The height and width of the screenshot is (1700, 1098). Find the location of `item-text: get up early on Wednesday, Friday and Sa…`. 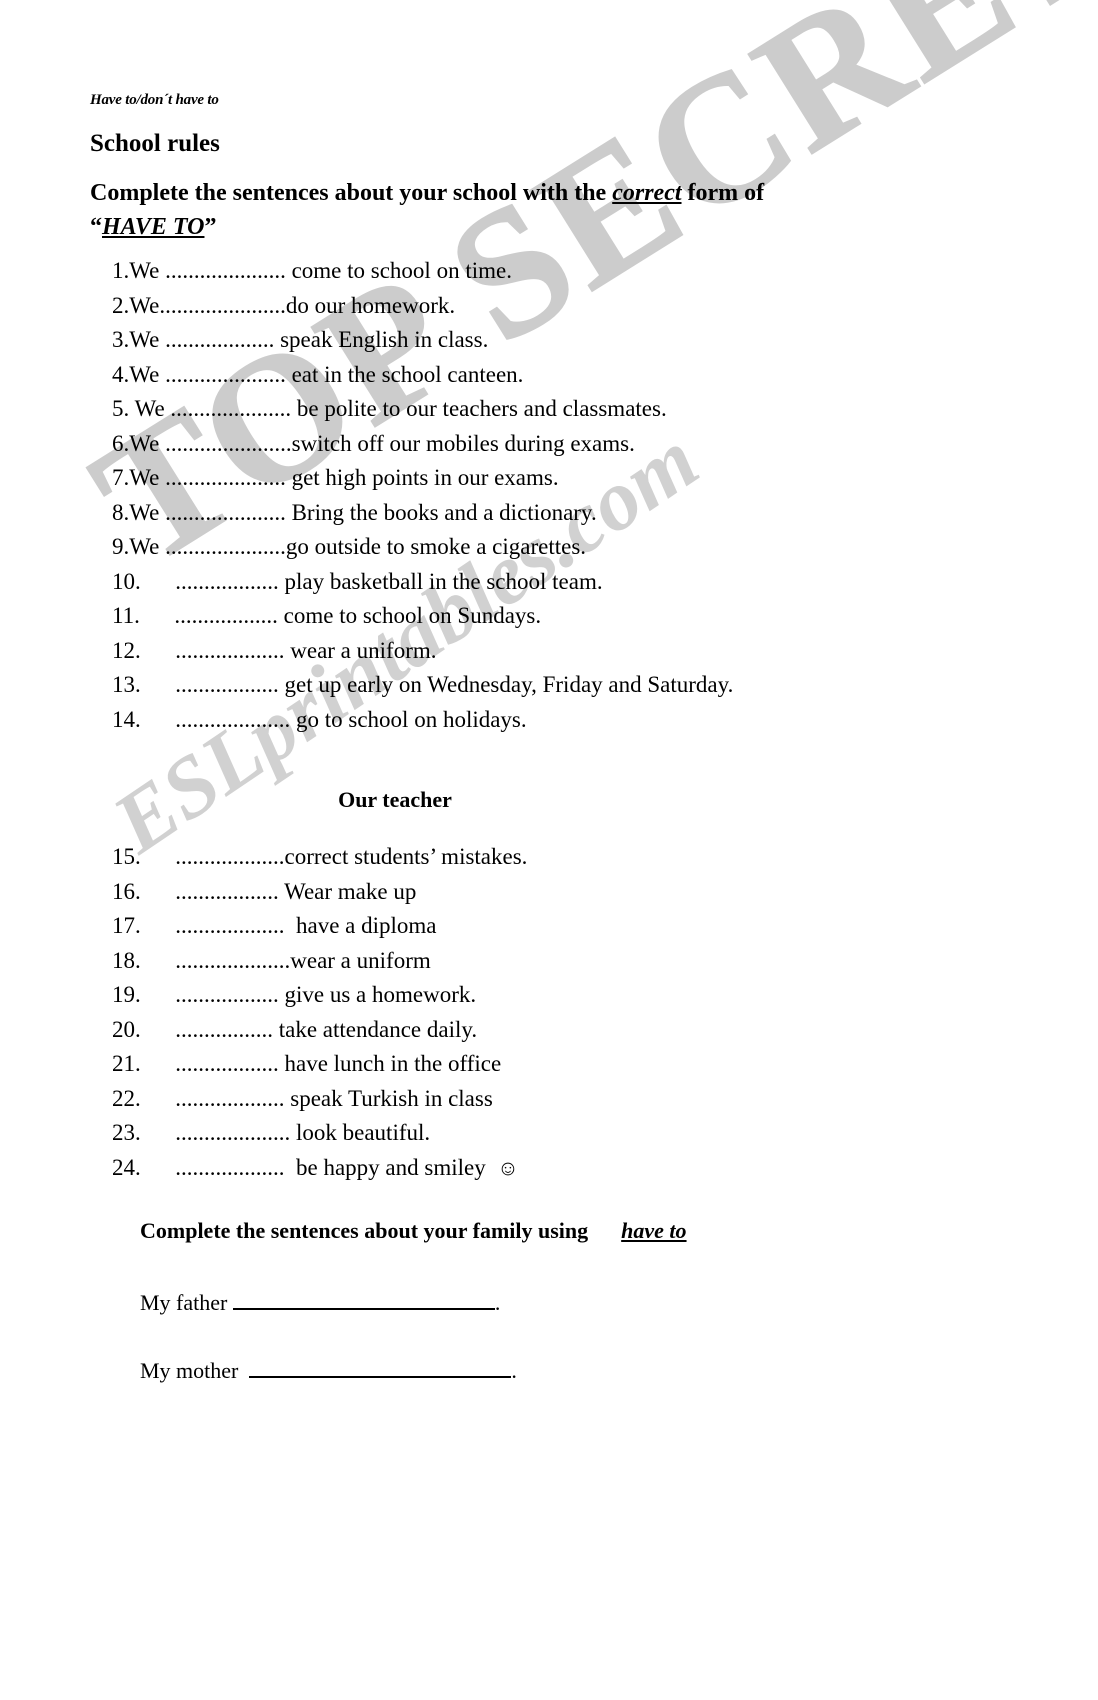

item-text: get up early on Wednesday, Friday and Sa… is located at coordinates (509, 684).